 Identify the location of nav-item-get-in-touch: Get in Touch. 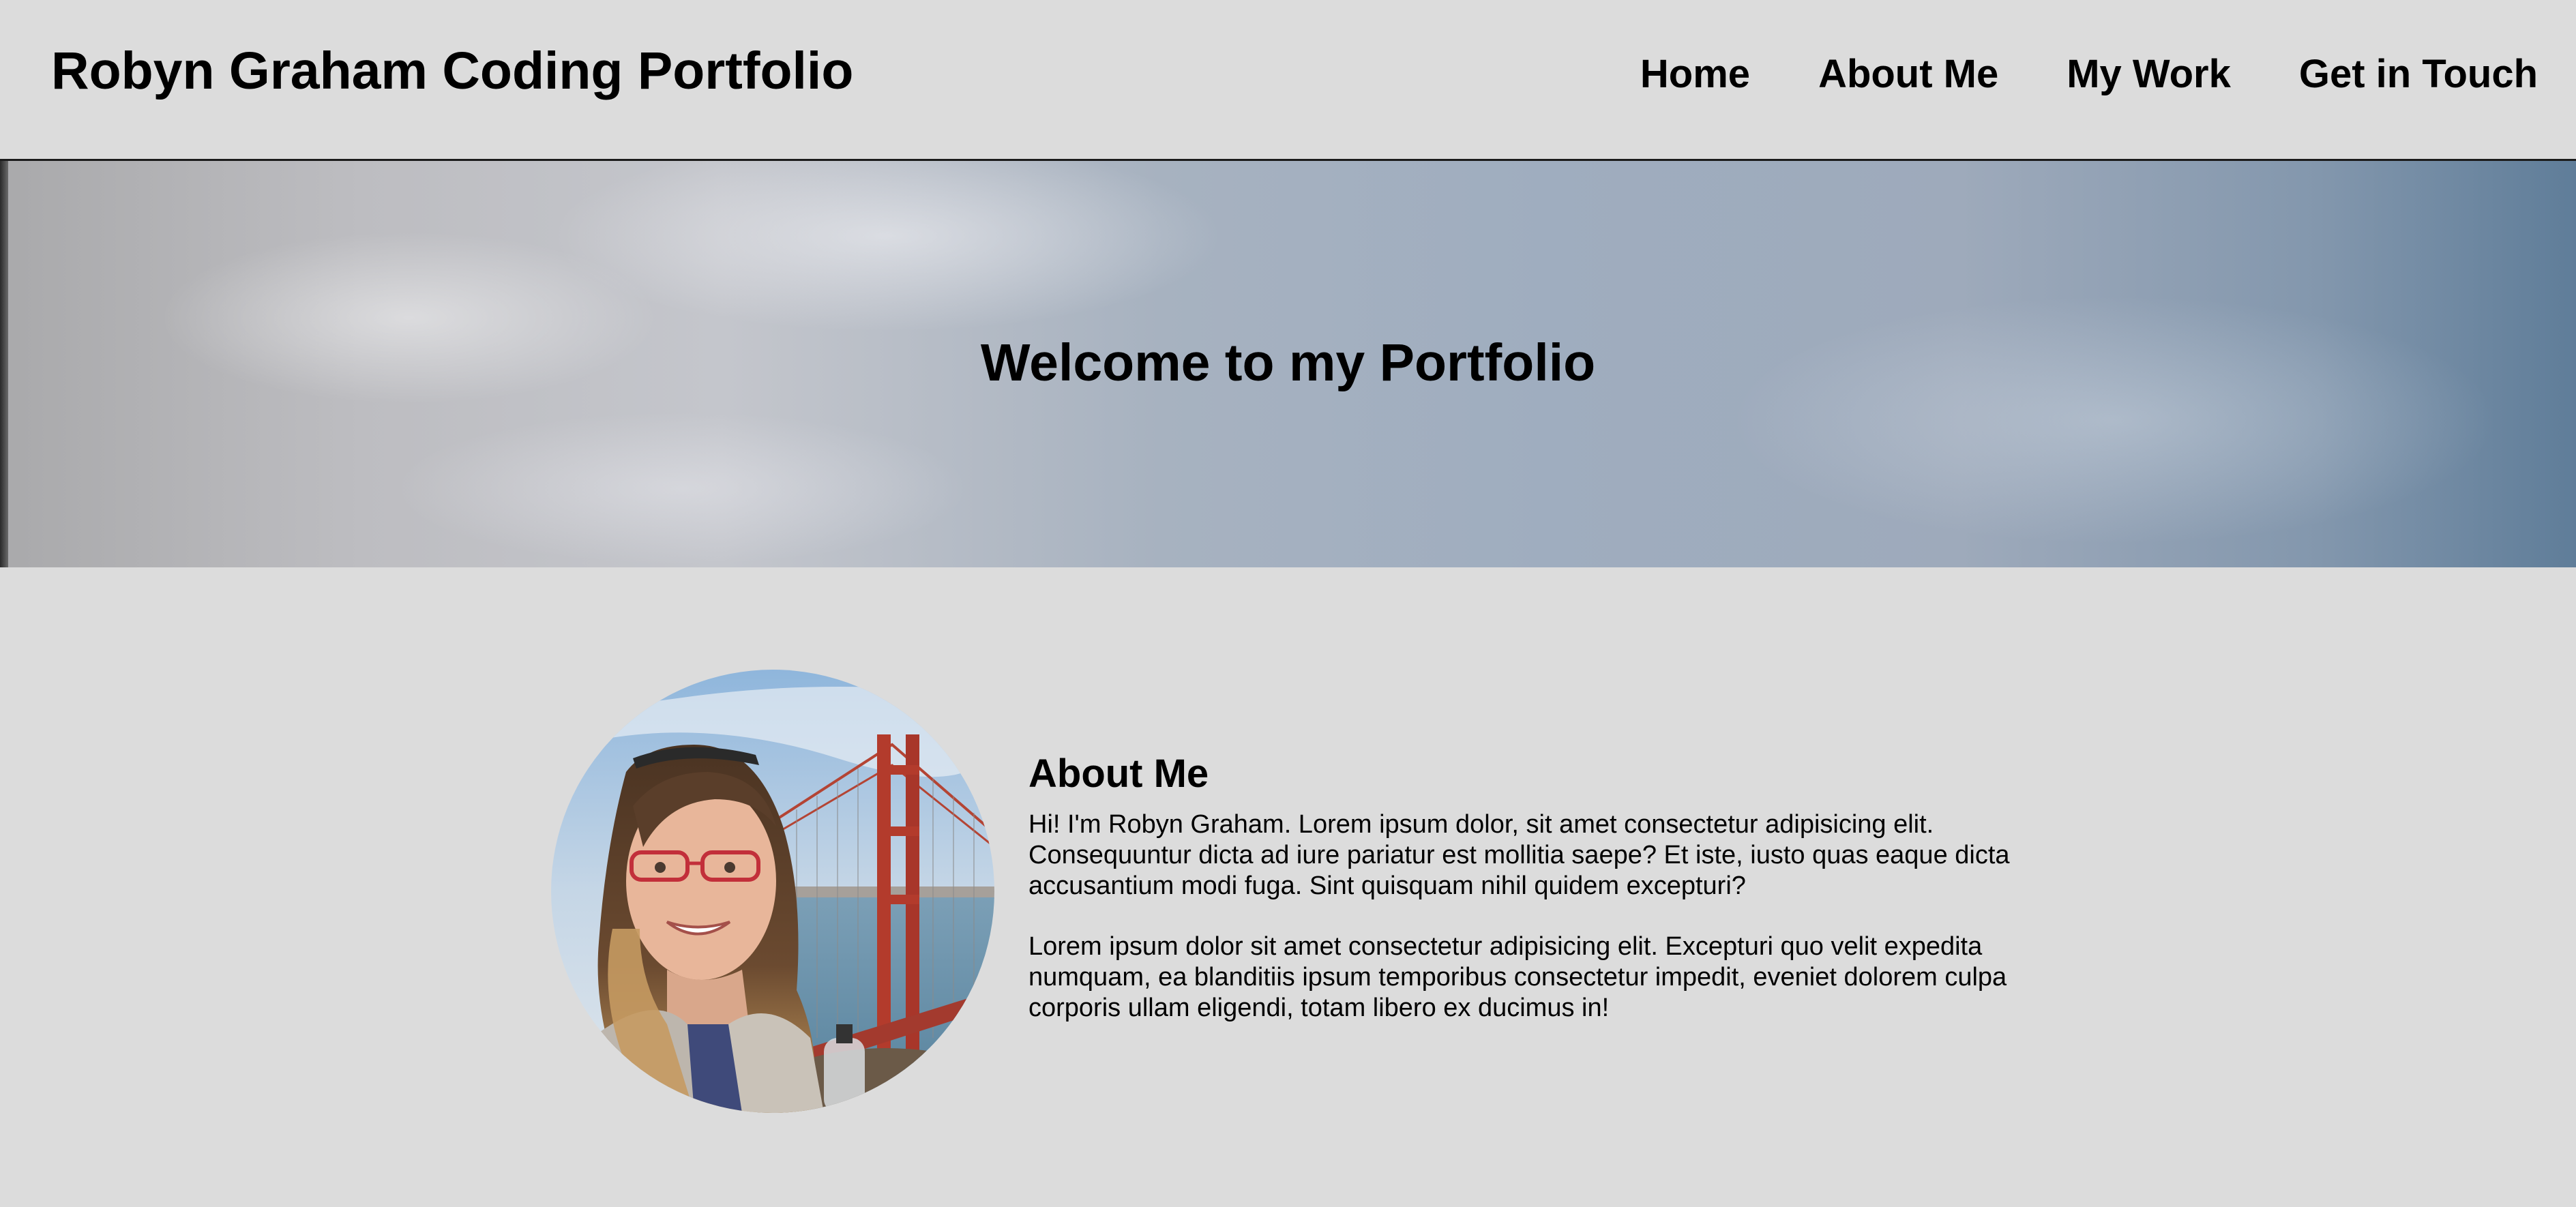
(2418, 74).